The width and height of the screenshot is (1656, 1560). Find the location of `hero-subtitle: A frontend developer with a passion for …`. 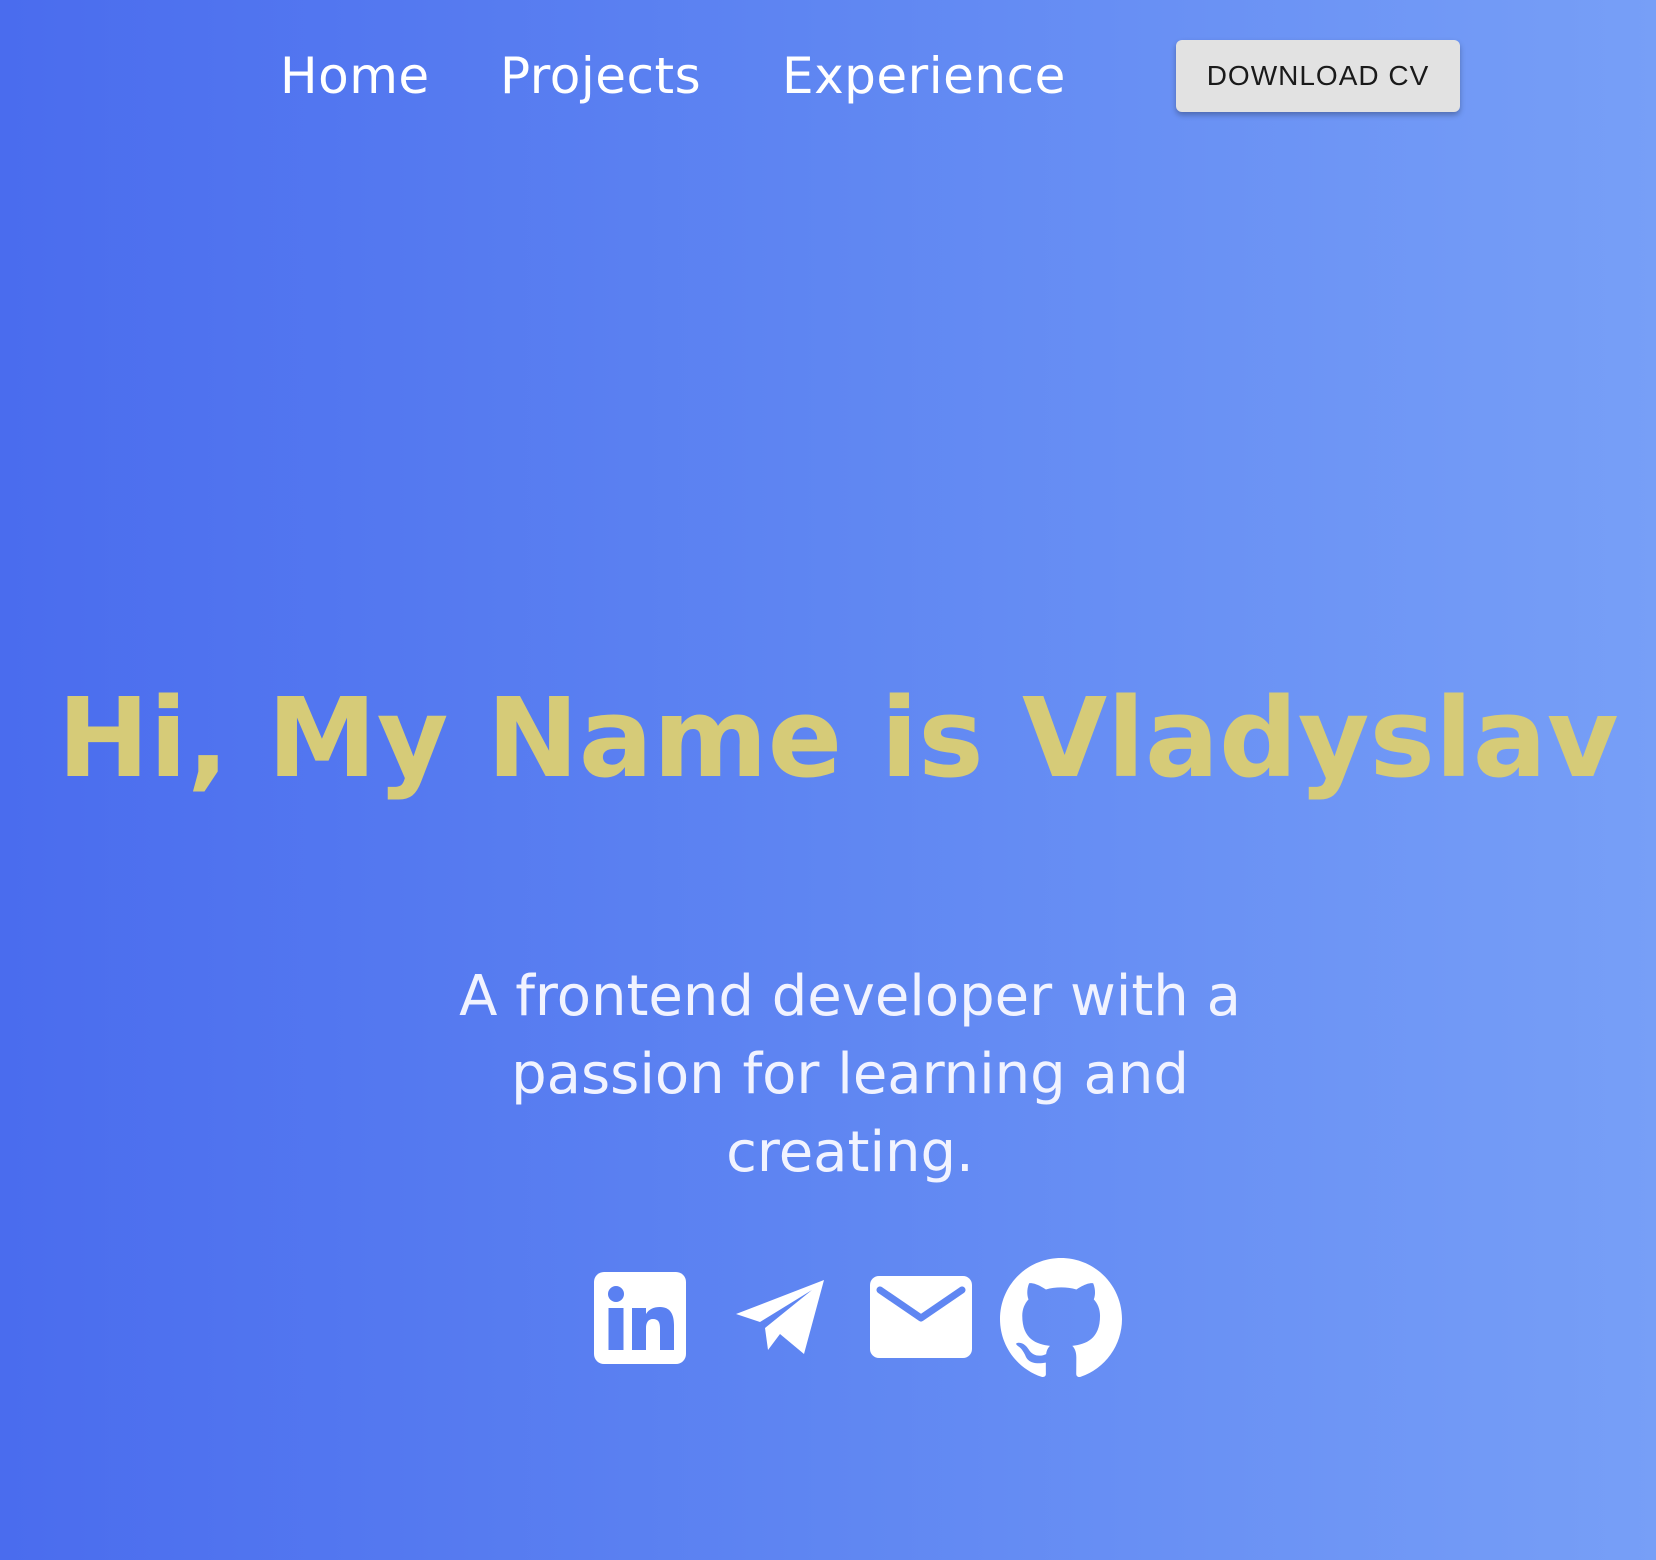

hero-subtitle: A frontend developer with a passion for … is located at coordinates (850, 1074).